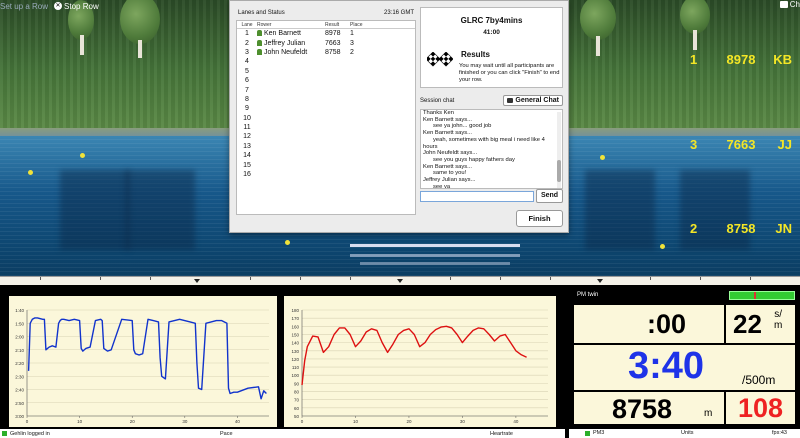 The height and width of the screenshot is (438, 800). Describe the element at coordinates (475, 54) in the screenshot. I see `results-title: Results` at that location.